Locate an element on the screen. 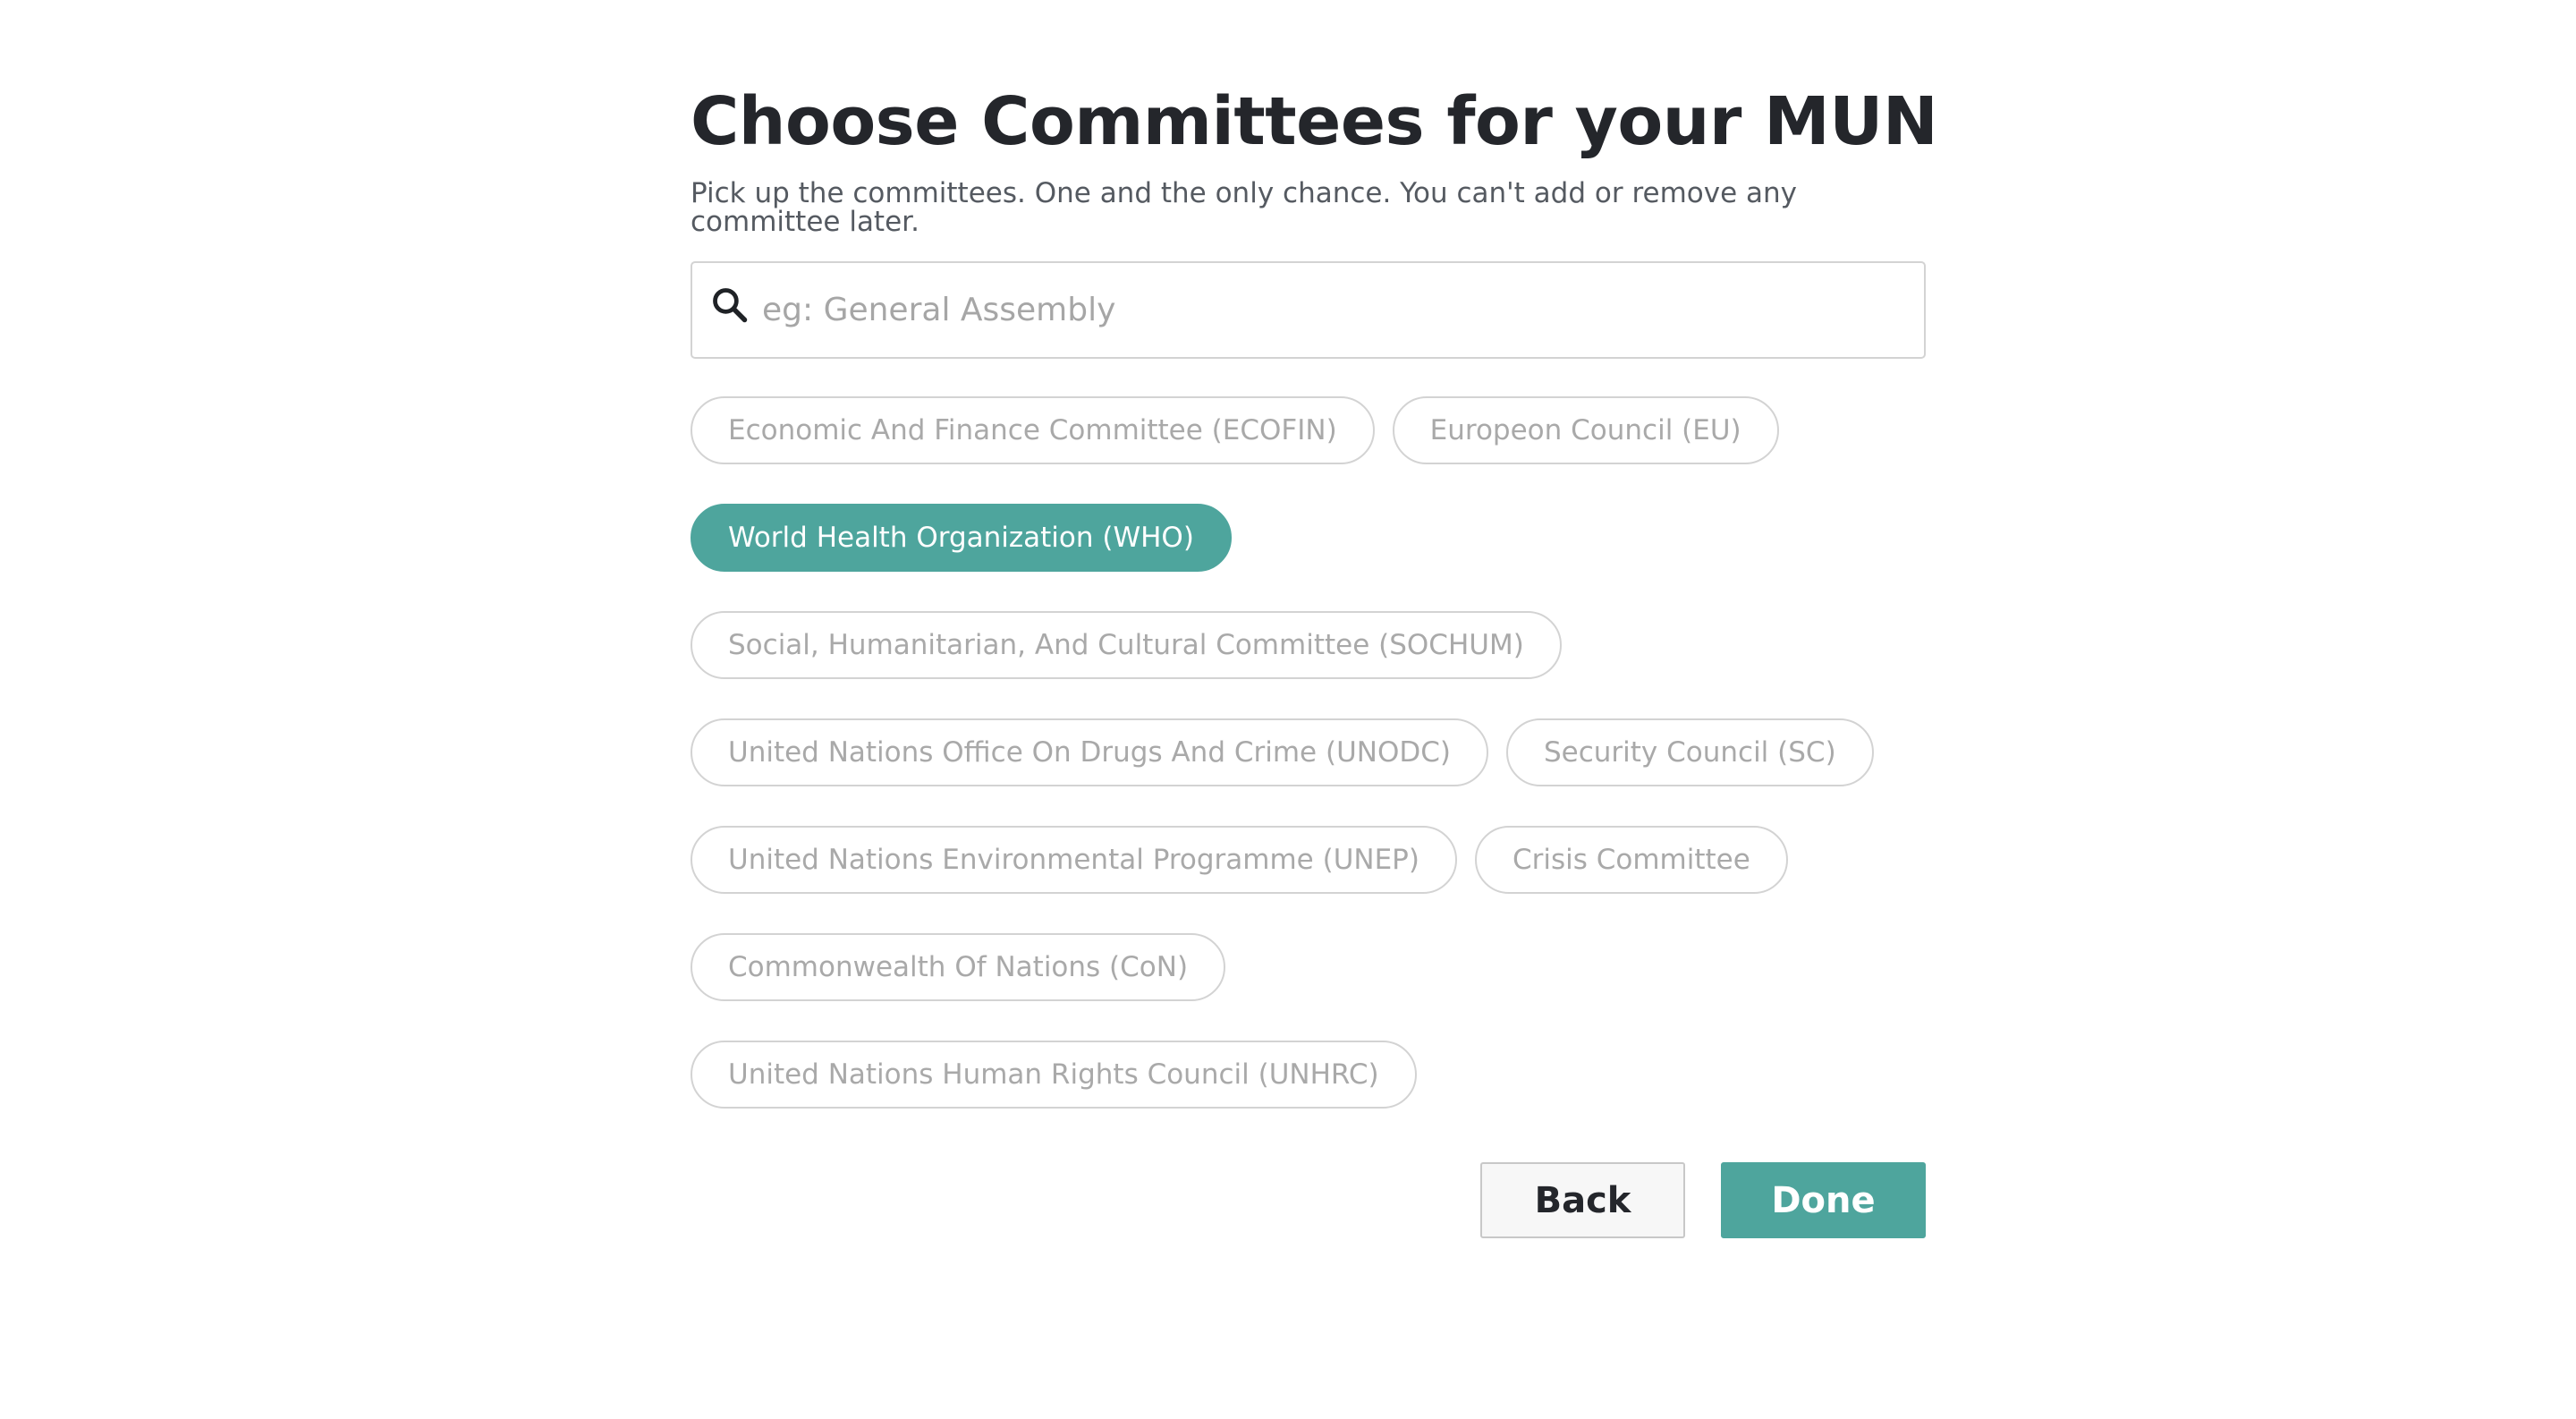  done-button: Done is located at coordinates (1823, 1200).